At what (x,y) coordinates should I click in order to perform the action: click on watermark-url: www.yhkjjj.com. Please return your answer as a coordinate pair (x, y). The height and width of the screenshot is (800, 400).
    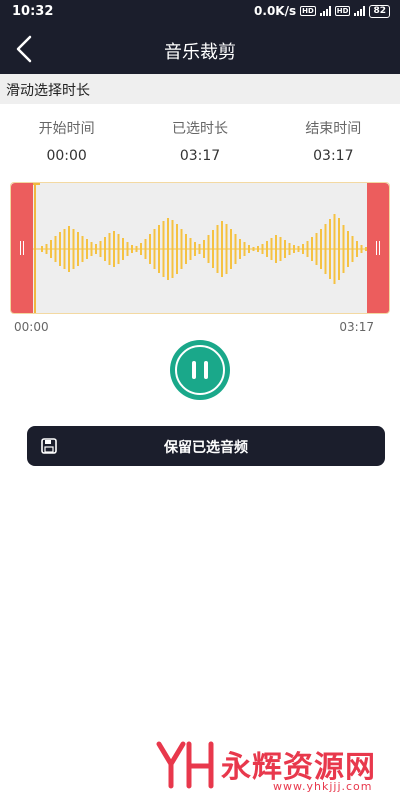
    Looking at the image, I should click on (323, 786).